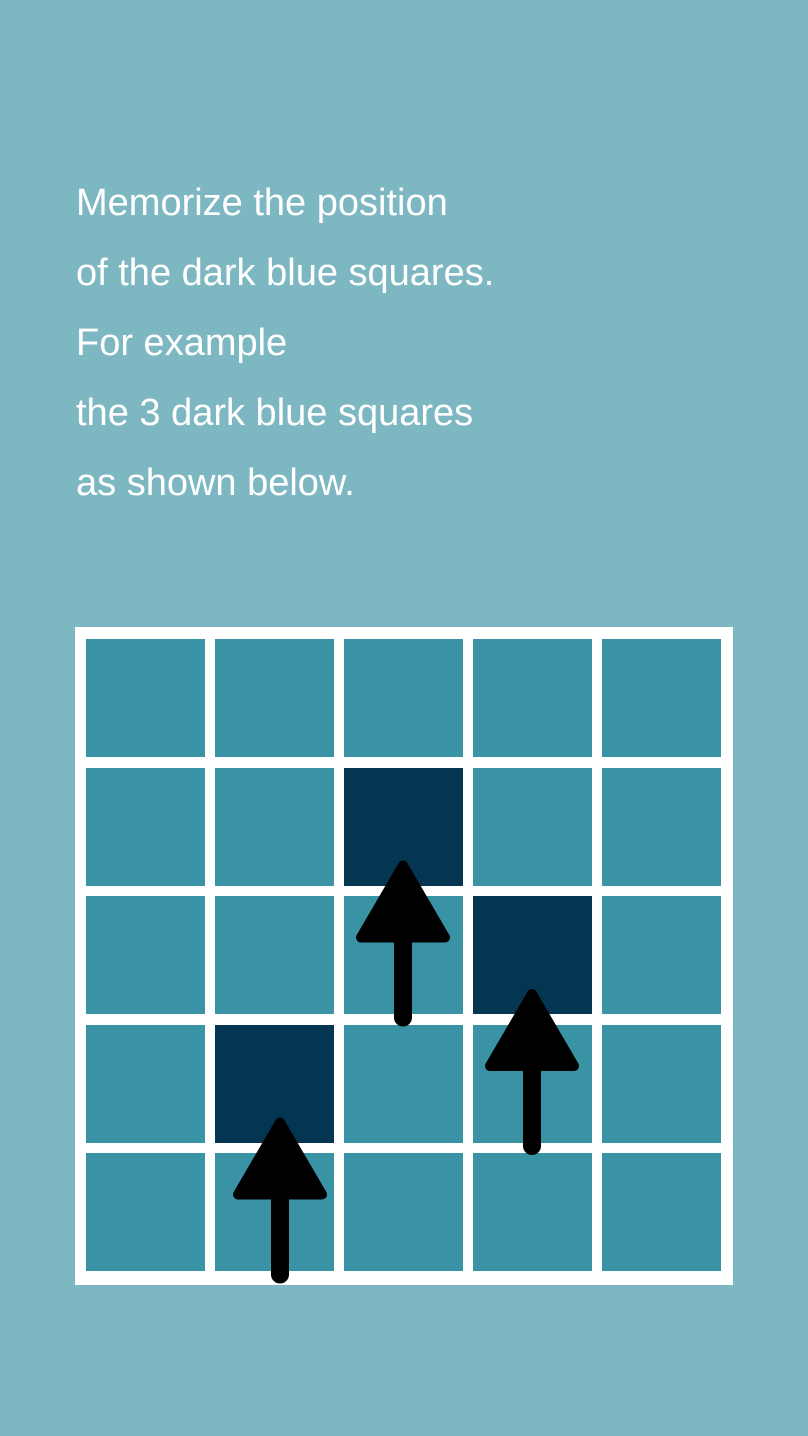  What do you see at coordinates (215, 483) in the screenshot?
I see `instruction-line-5: as shown below.` at bounding box center [215, 483].